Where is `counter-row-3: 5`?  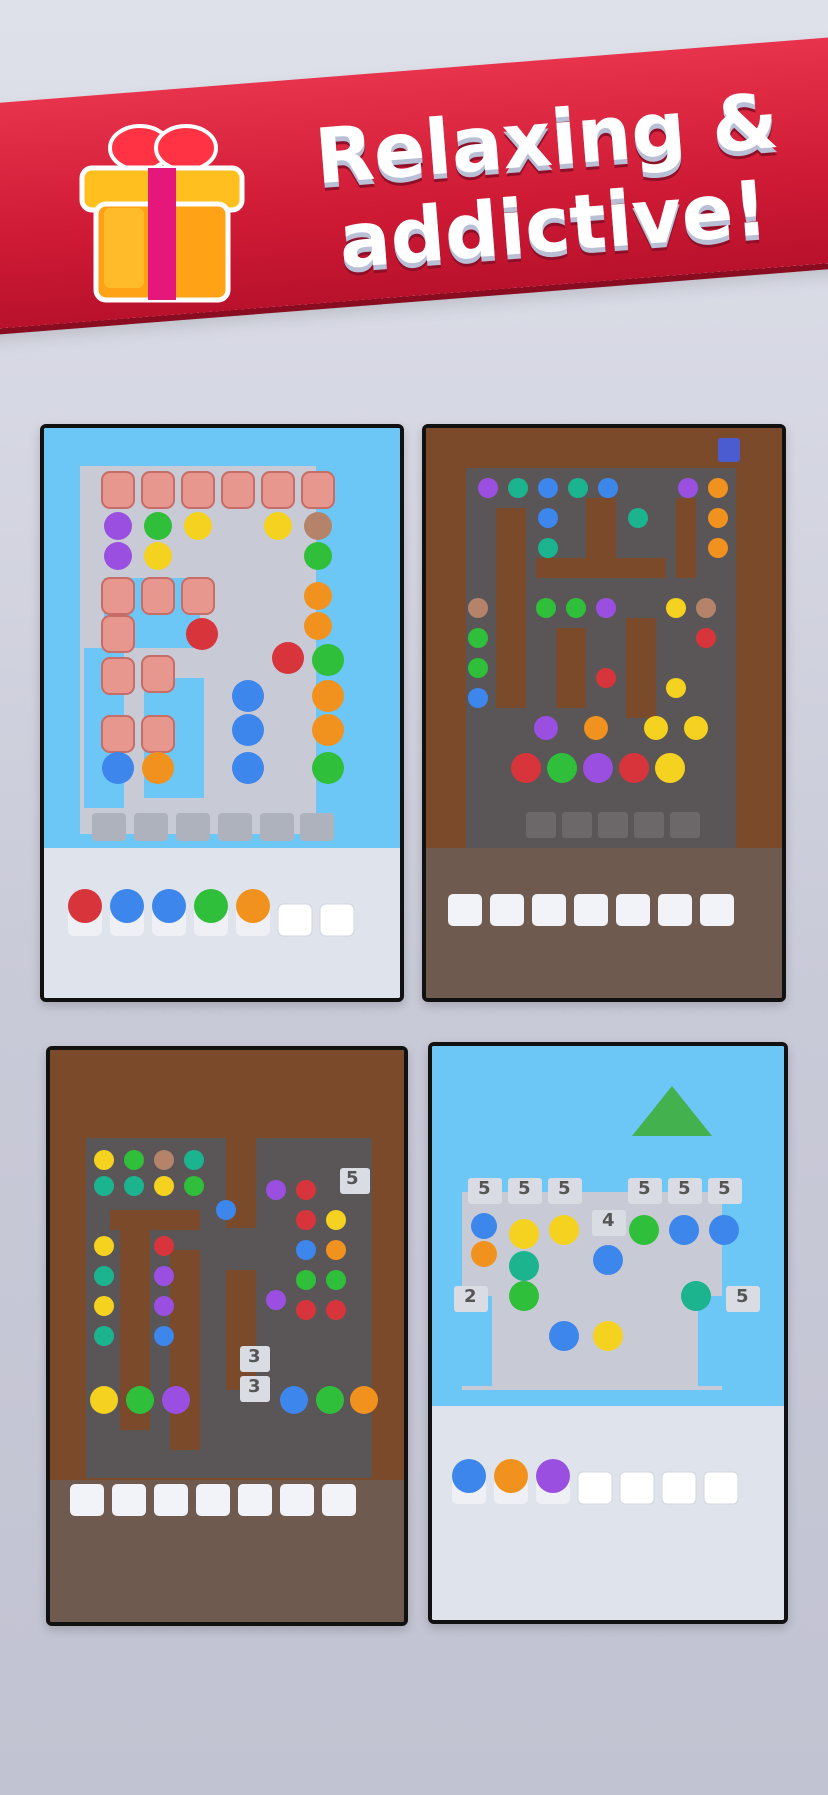 counter-row-3: 5 is located at coordinates (564, 1188).